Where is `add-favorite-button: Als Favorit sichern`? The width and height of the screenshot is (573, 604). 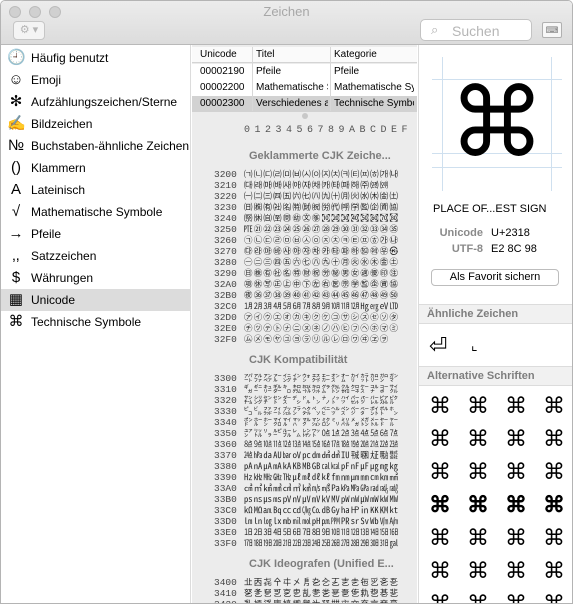
add-favorite-button: Als Favorit sichern is located at coordinates (495, 277).